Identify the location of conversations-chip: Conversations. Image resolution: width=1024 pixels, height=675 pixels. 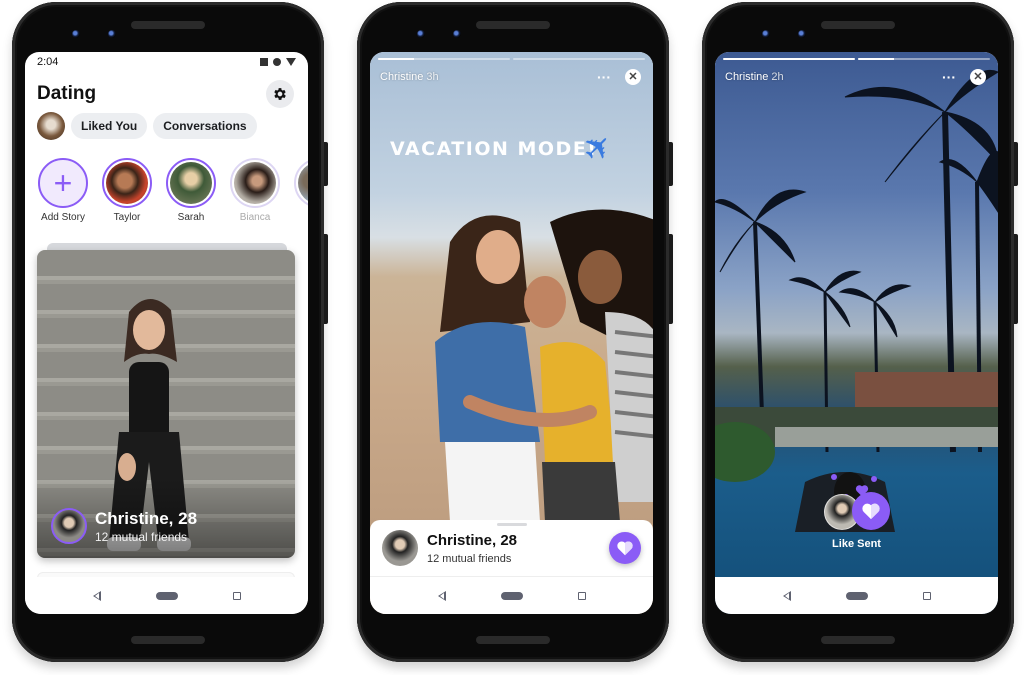
(205, 126).